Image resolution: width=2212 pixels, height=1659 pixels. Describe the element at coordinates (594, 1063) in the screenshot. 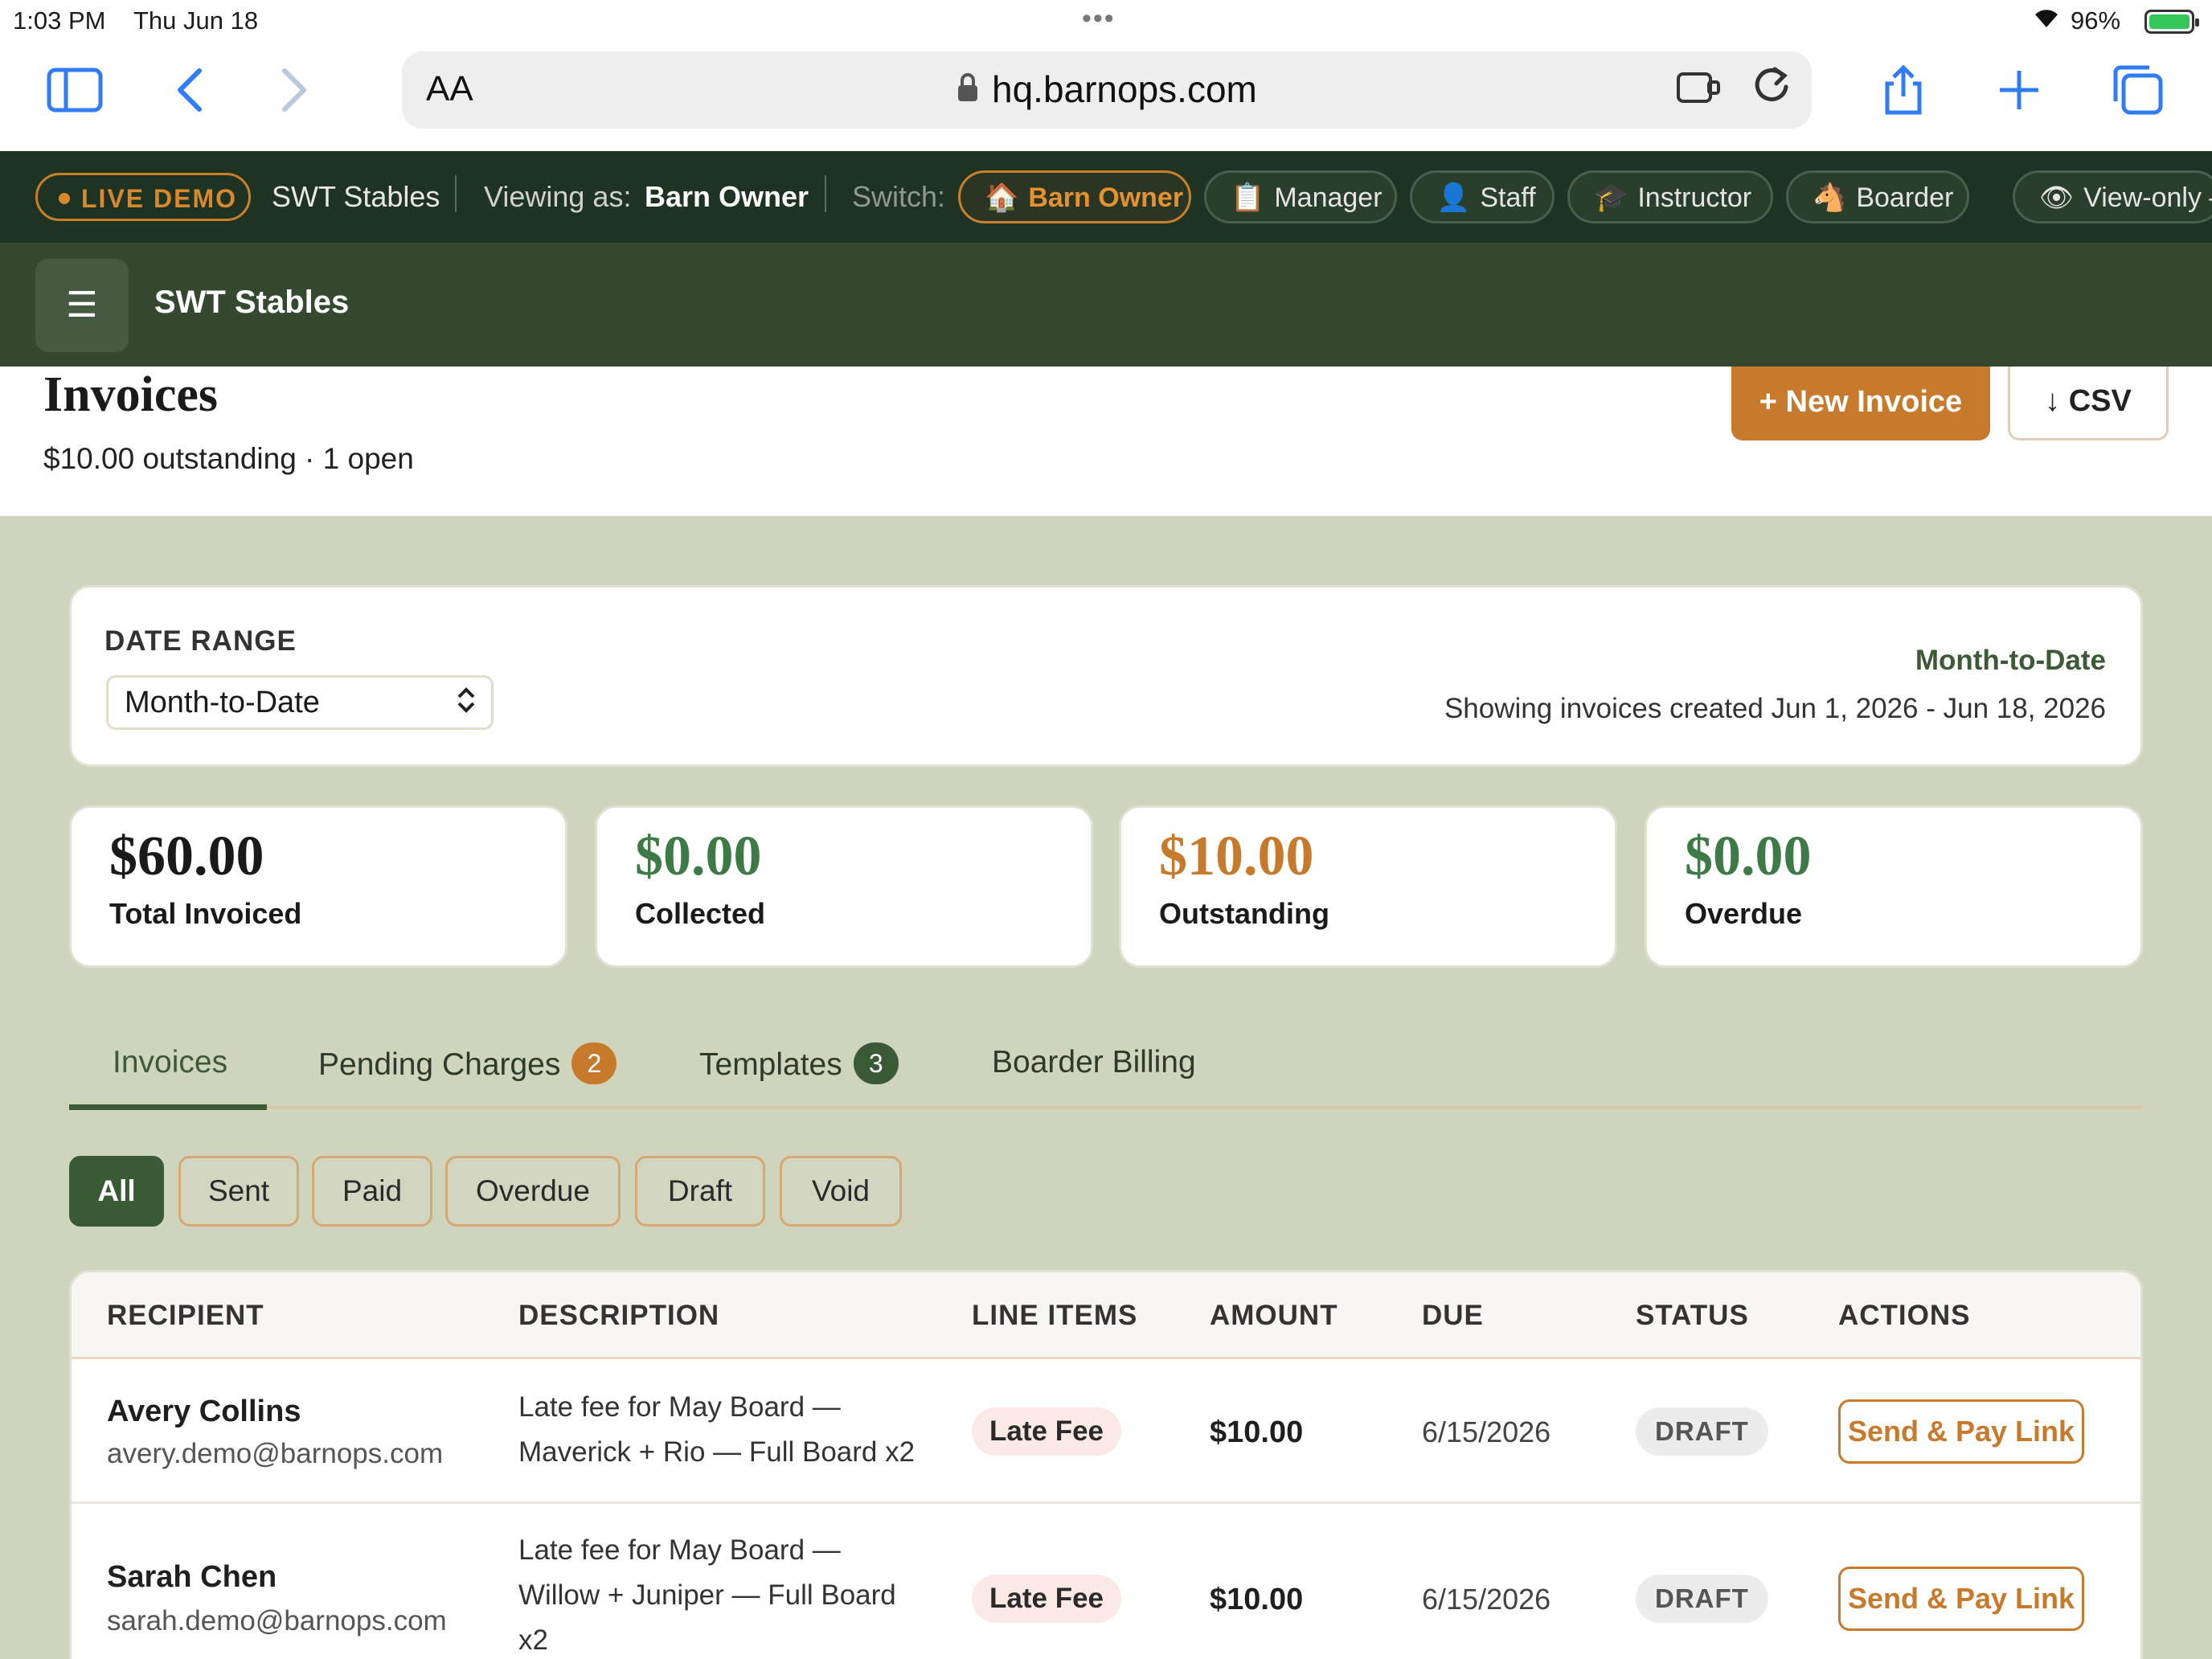

I see `pending-charges-count-badge: 2` at that location.